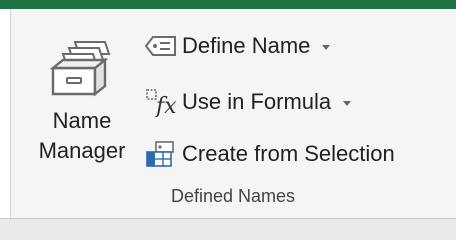 Image resolution: width=456 pixels, height=240 pixels. Describe the element at coordinates (326, 47) in the screenshot. I see `define-name-dropdown-arrow-icon` at that location.